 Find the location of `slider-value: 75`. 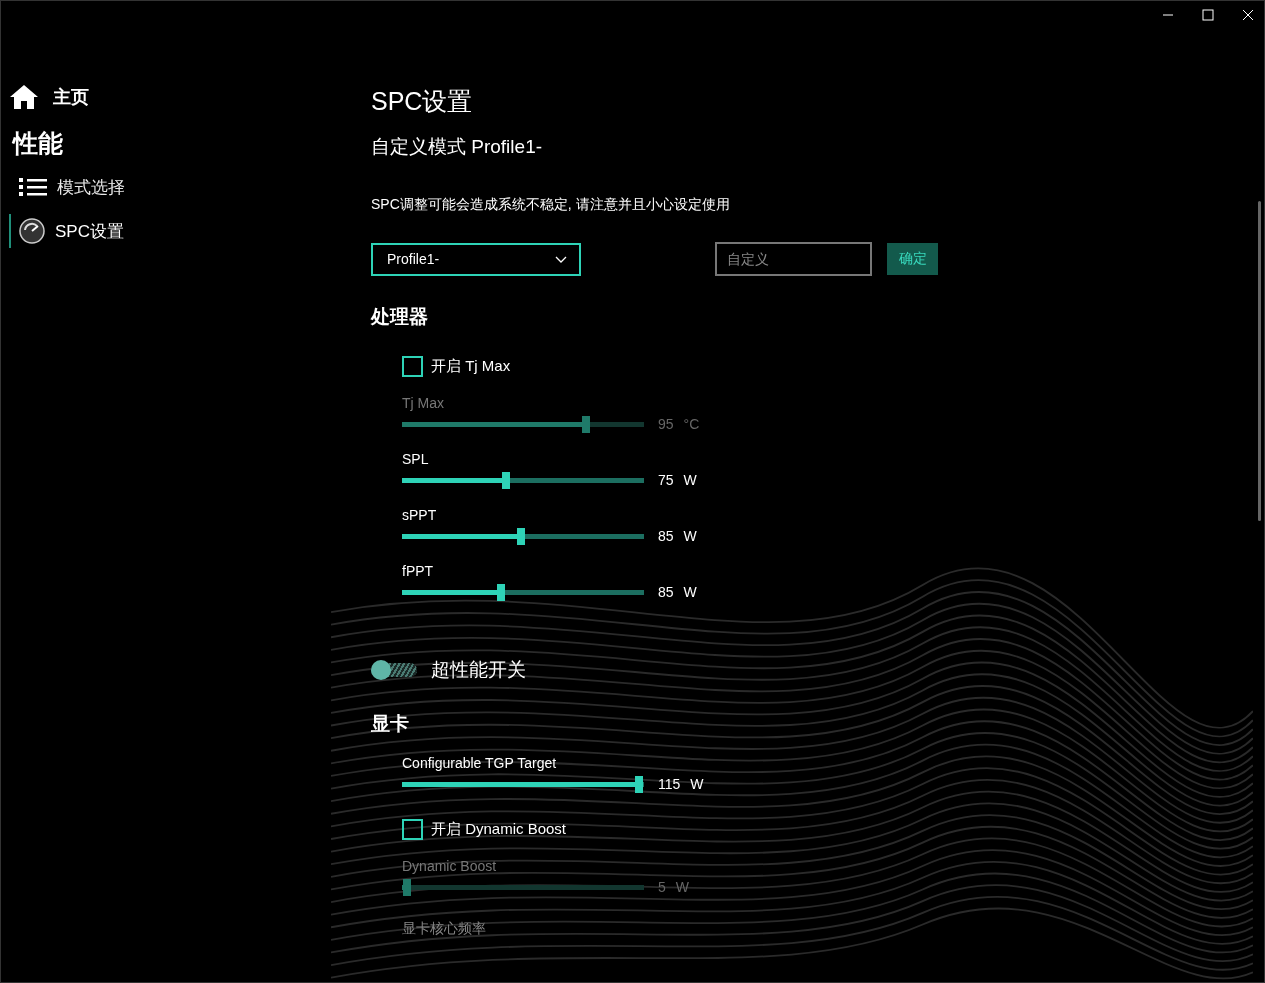

slider-value: 75 is located at coordinates (666, 480).